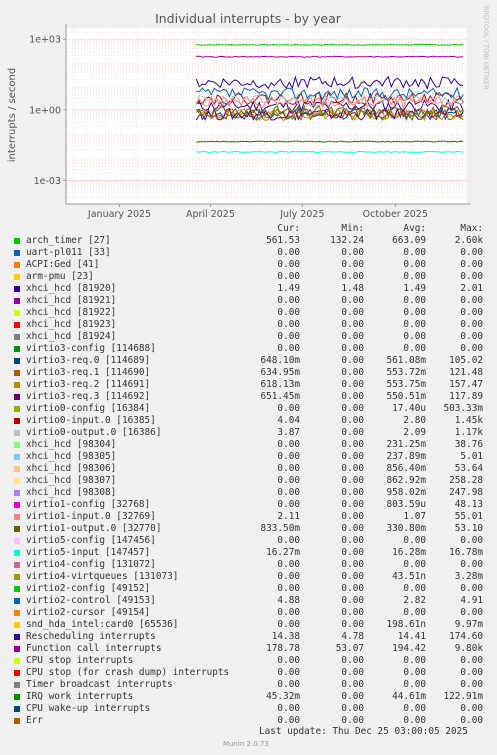  What do you see at coordinates (88, 408) in the screenshot?
I see `legend-series-name: virtio0-config [16384]` at bounding box center [88, 408].